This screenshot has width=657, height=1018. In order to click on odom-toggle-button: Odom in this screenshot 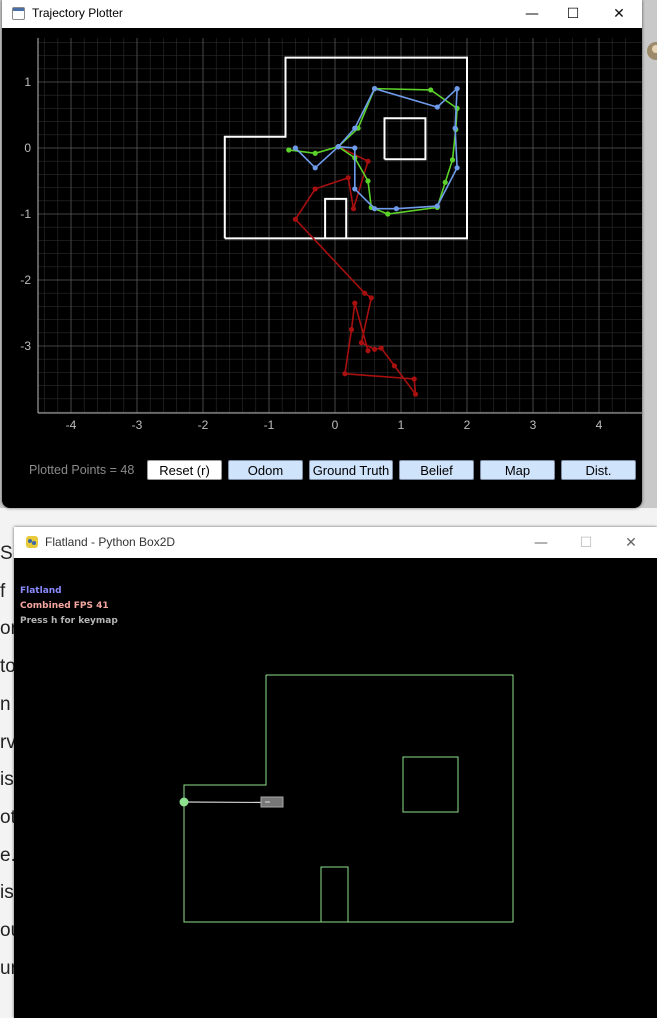, I will do `click(265, 470)`.